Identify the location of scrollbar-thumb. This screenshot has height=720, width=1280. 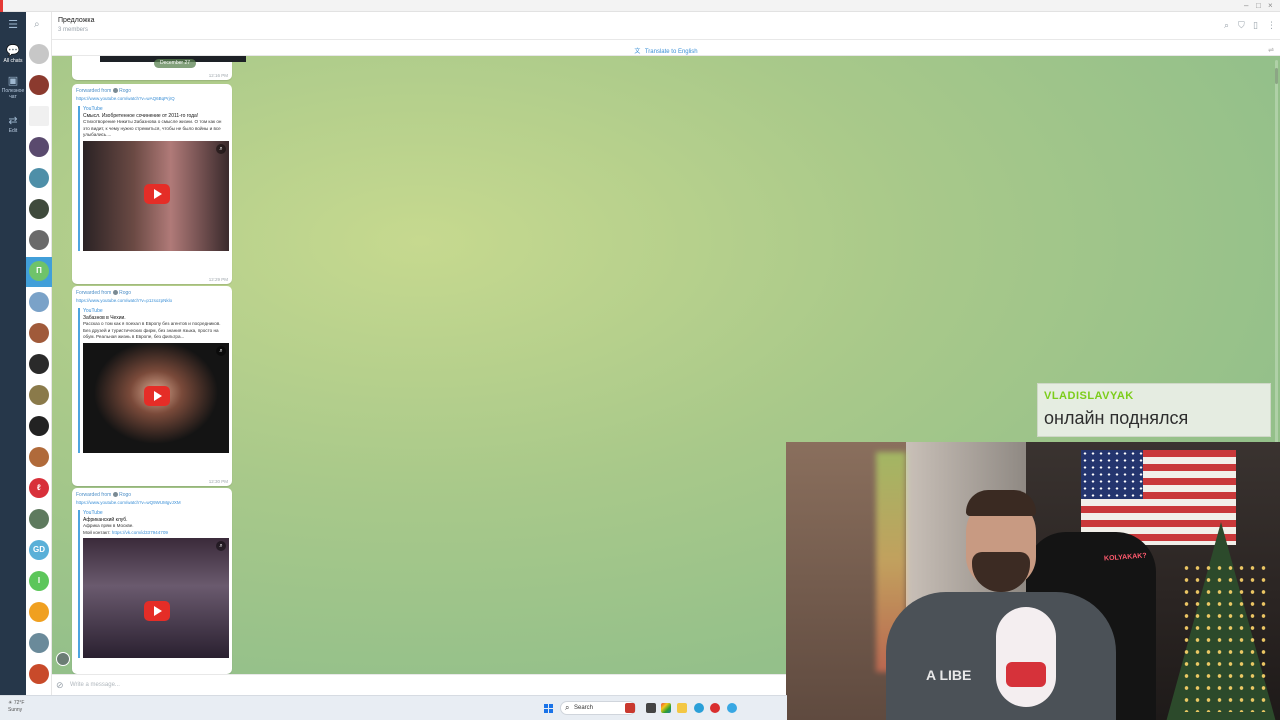
(1276, 76).